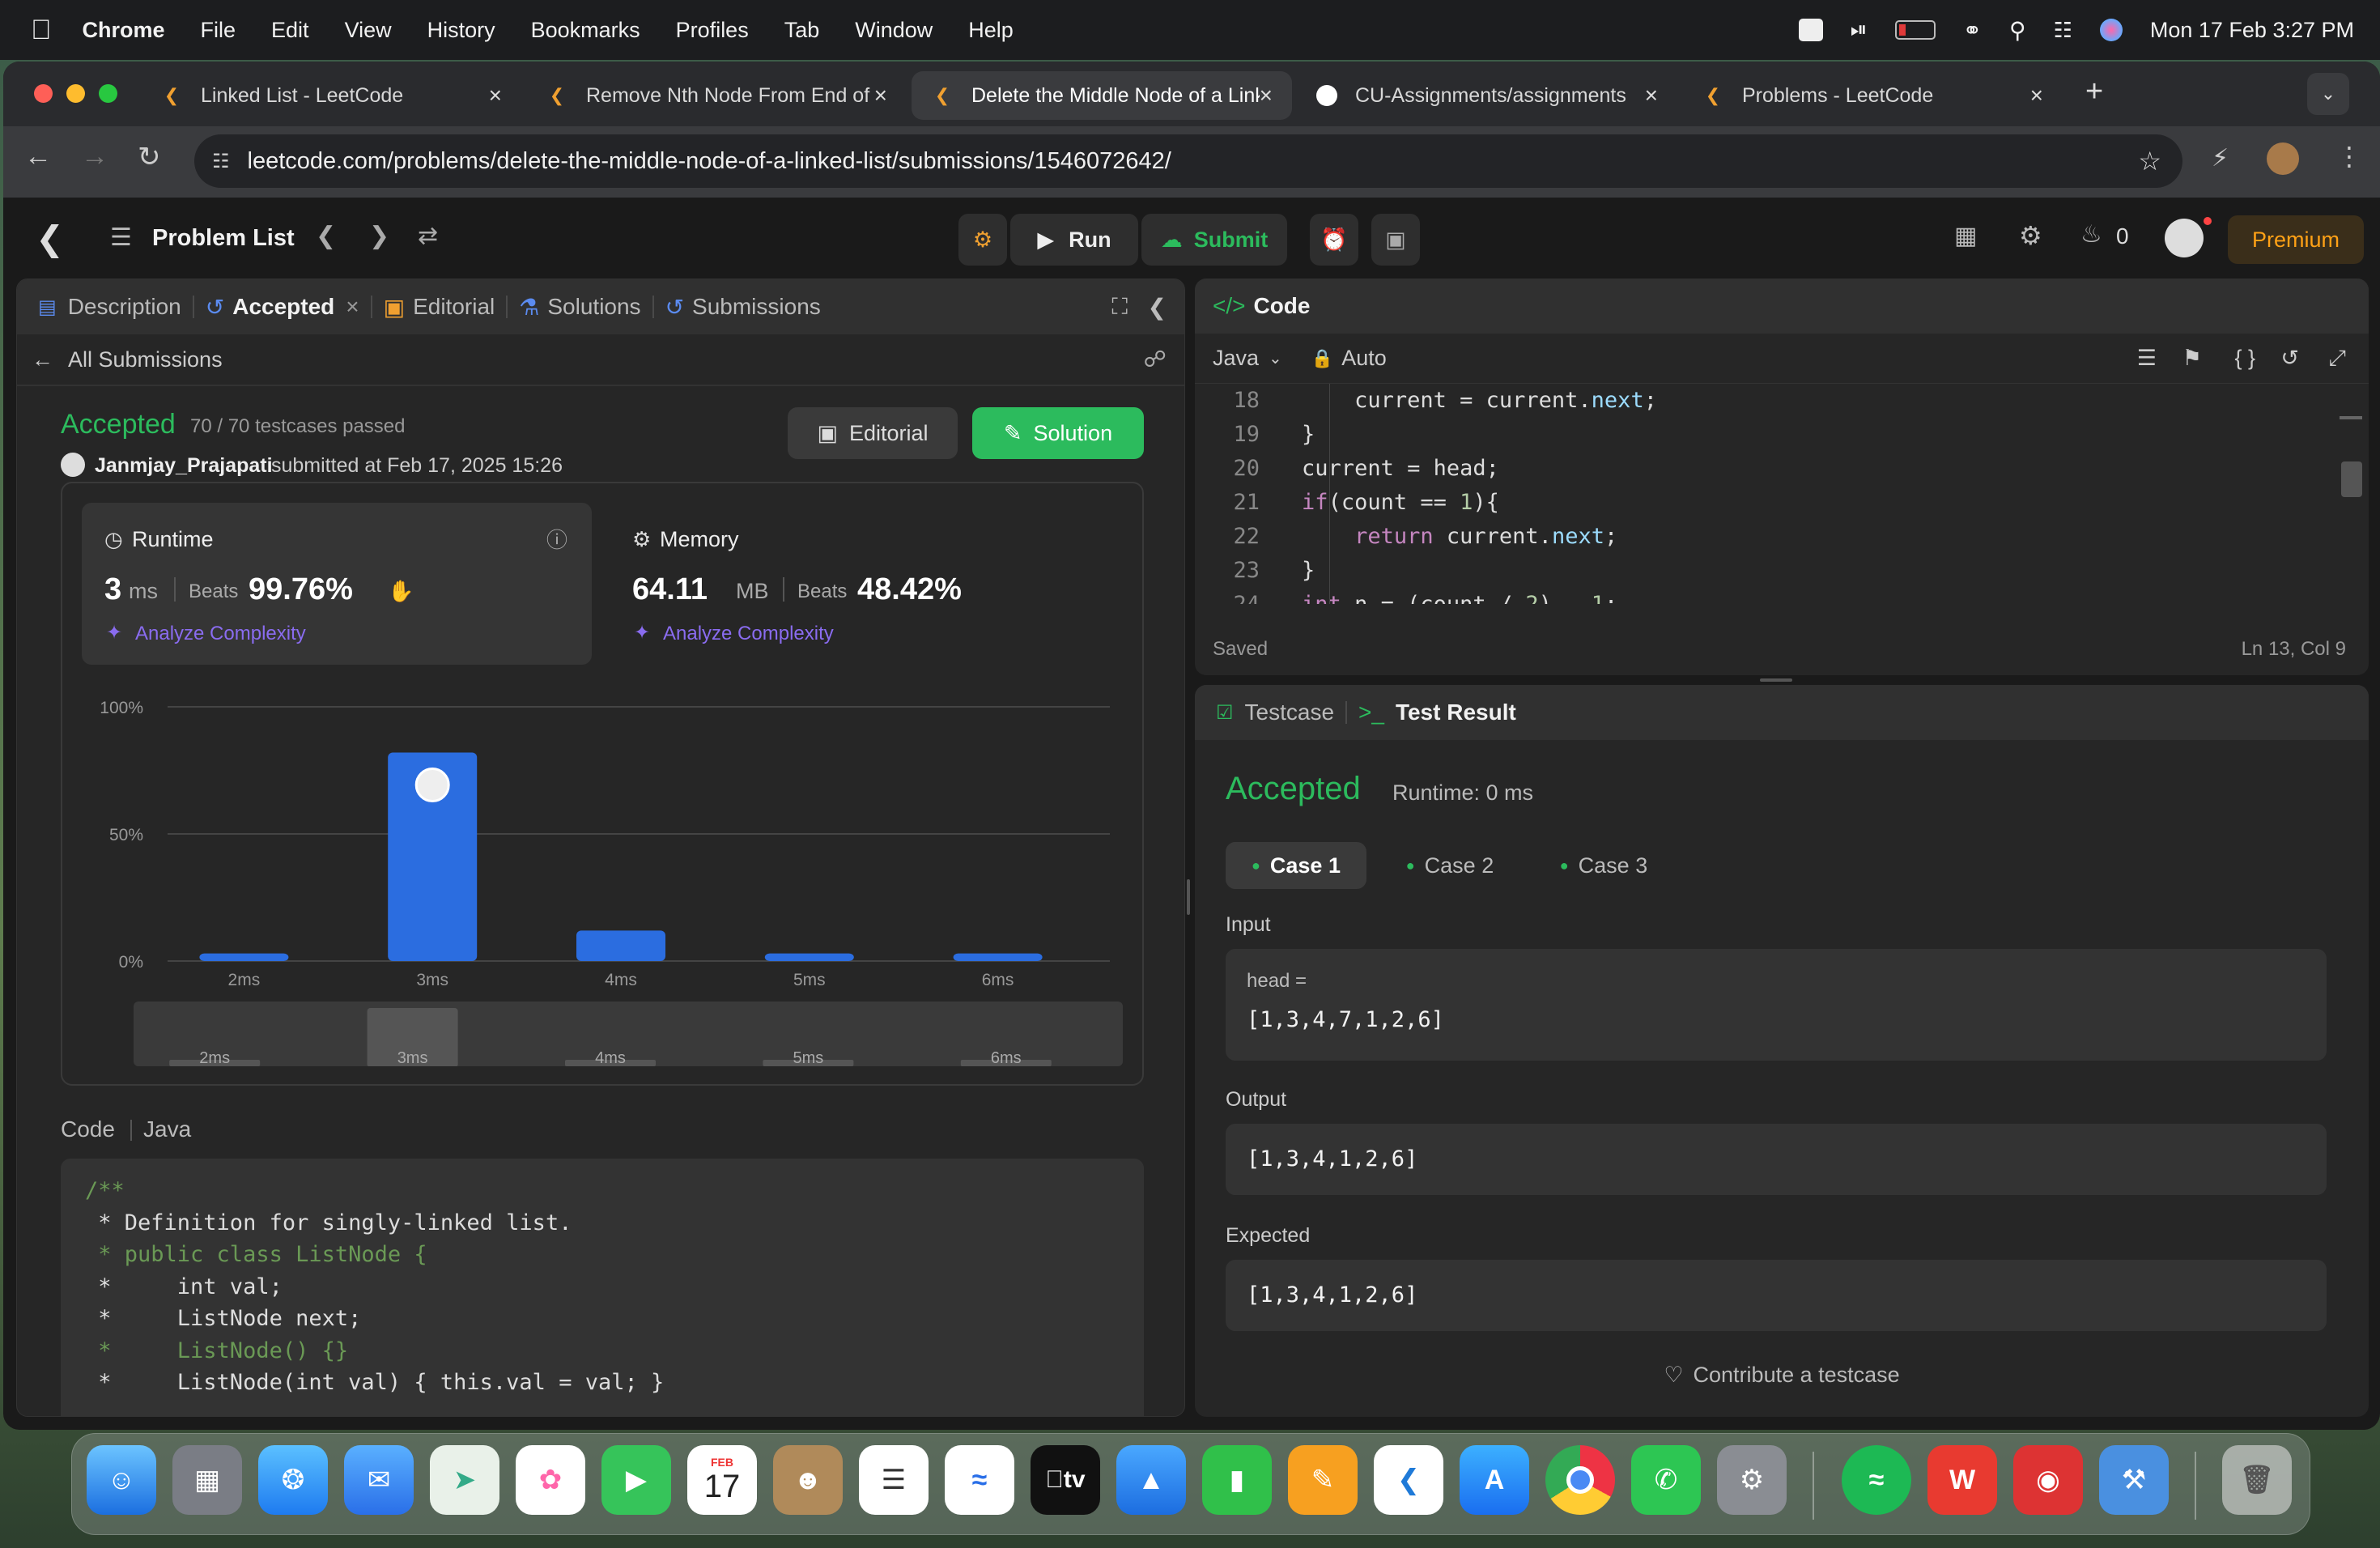 This screenshot has height=1548, width=2380. I want to click on site-info-icon: ☷, so click(221, 161).